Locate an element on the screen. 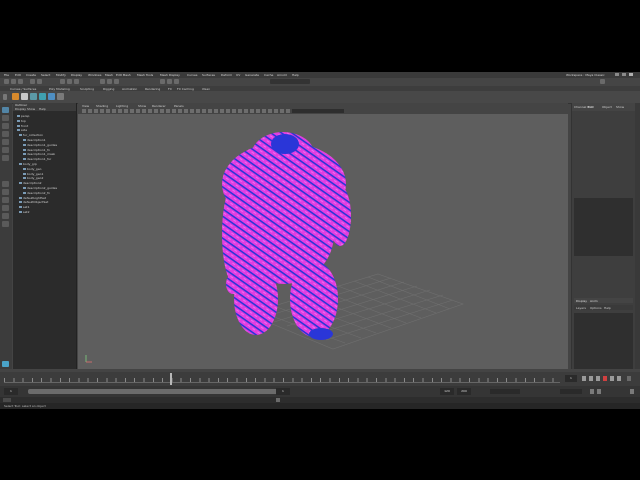 This screenshot has width=640, height=480. menu-modify: Modify is located at coordinates (61, 75).